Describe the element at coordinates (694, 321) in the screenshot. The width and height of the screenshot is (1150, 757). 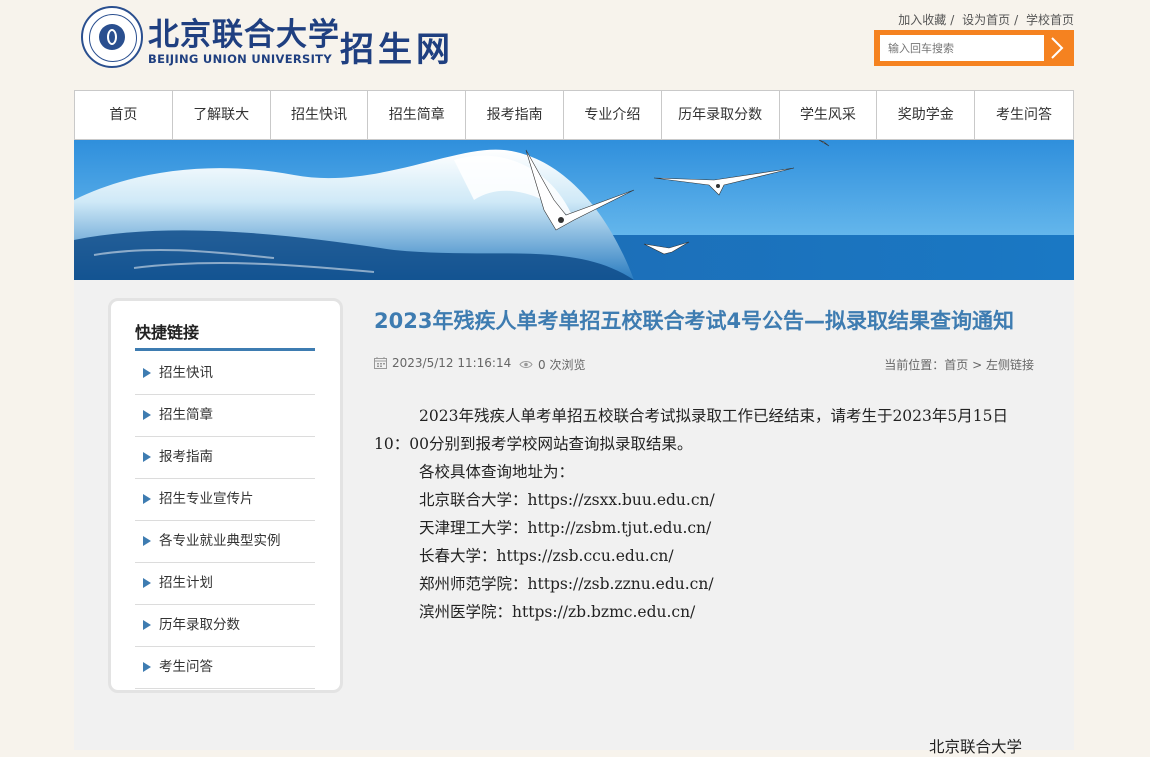
I see `article-title: 2023年残疾人单考单招五校联合考试4号公告—拟录取结果查询通知` at that location.